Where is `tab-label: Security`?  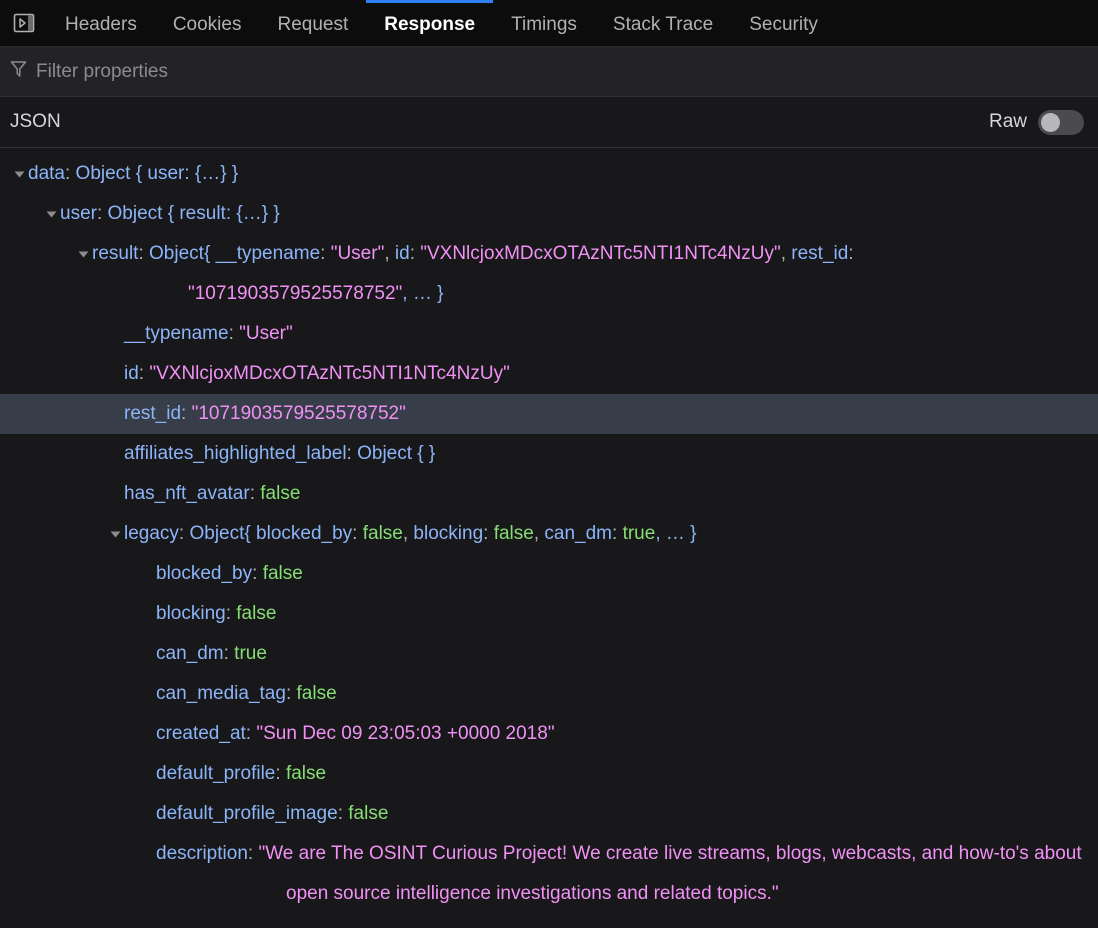
tab-label: Security is located at coordinates (783, 24).